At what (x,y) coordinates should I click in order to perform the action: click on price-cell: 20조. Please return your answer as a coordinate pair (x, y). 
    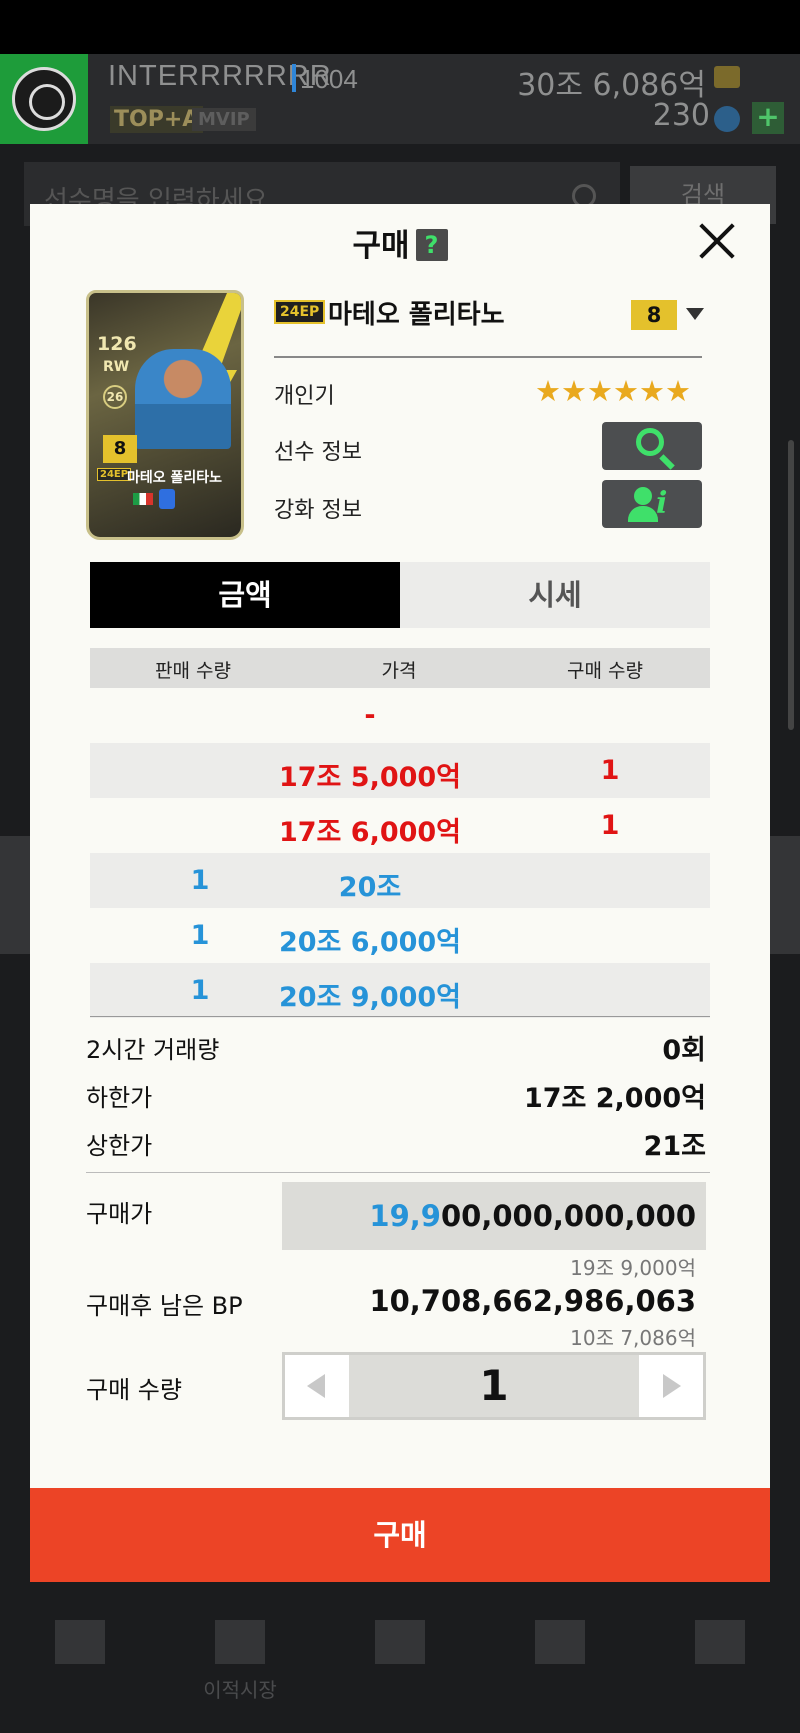
    Looking at the image, I should click on (370, 887).